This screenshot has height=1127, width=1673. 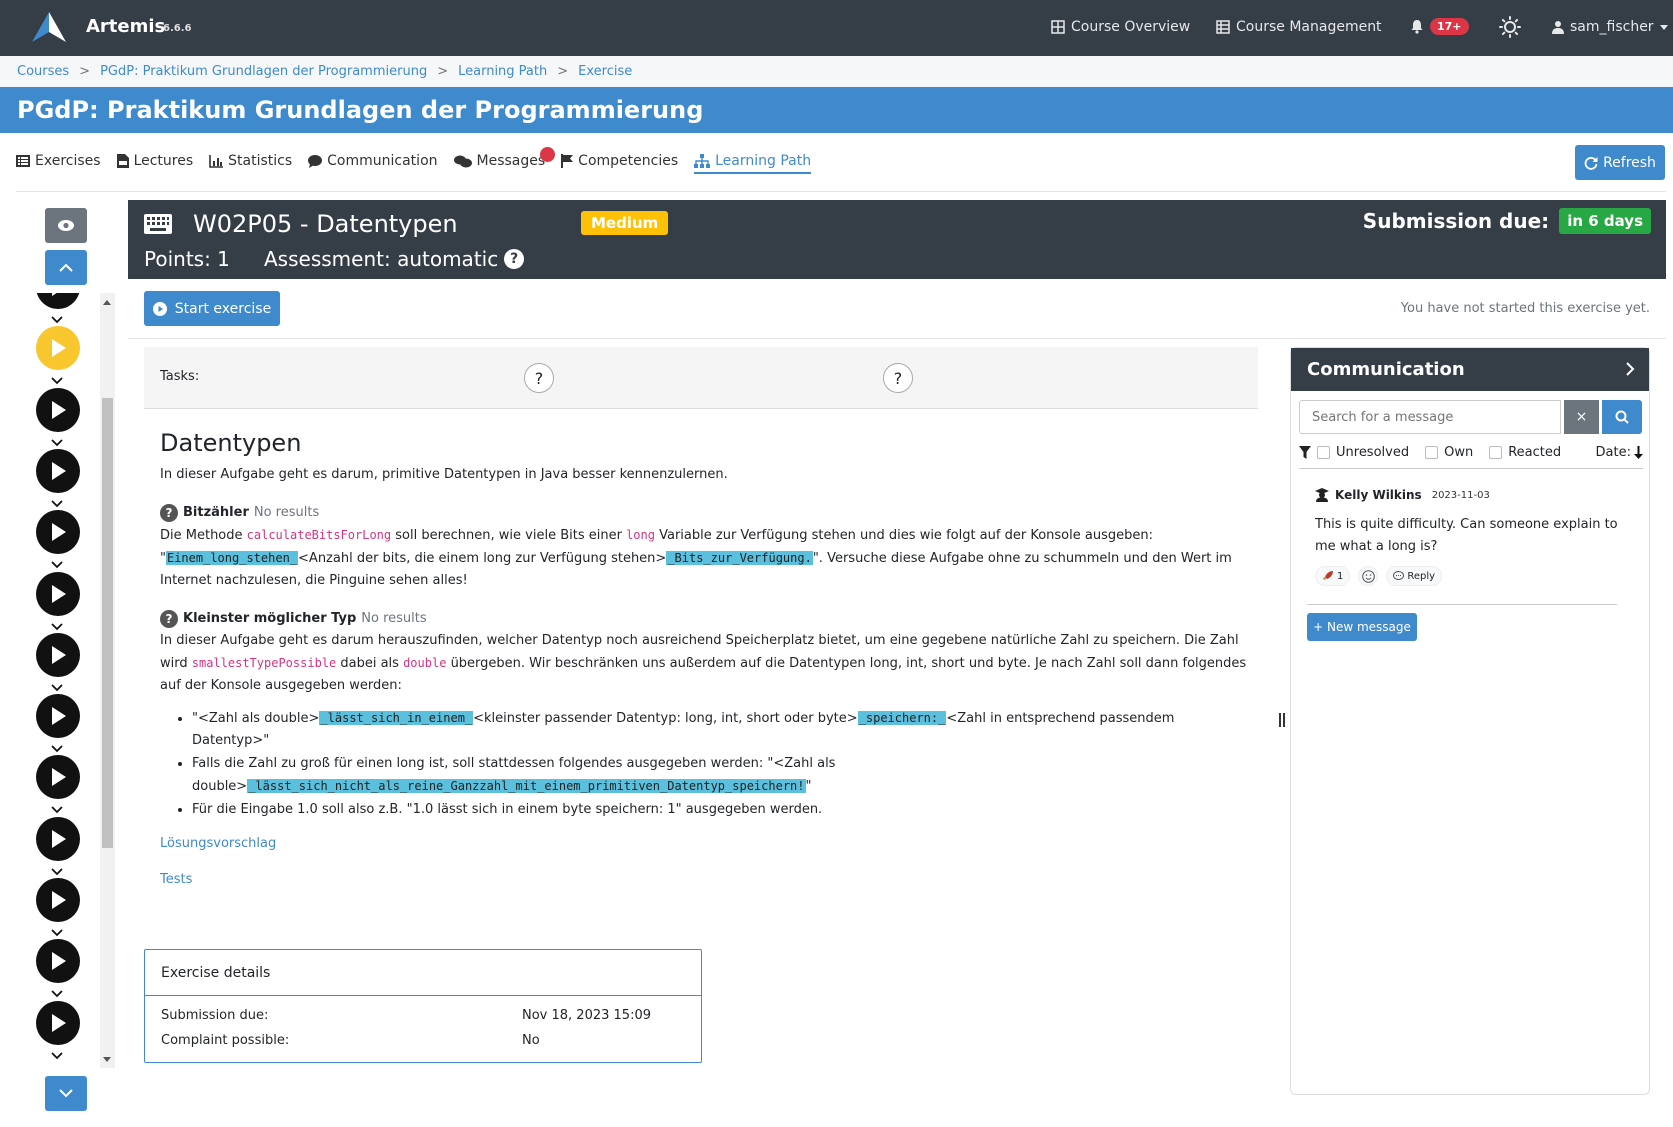 What do you see at coordinates (373, 161) in the screenshot?
I see `tab-communication: Communication` at bounding box center [373, 161].